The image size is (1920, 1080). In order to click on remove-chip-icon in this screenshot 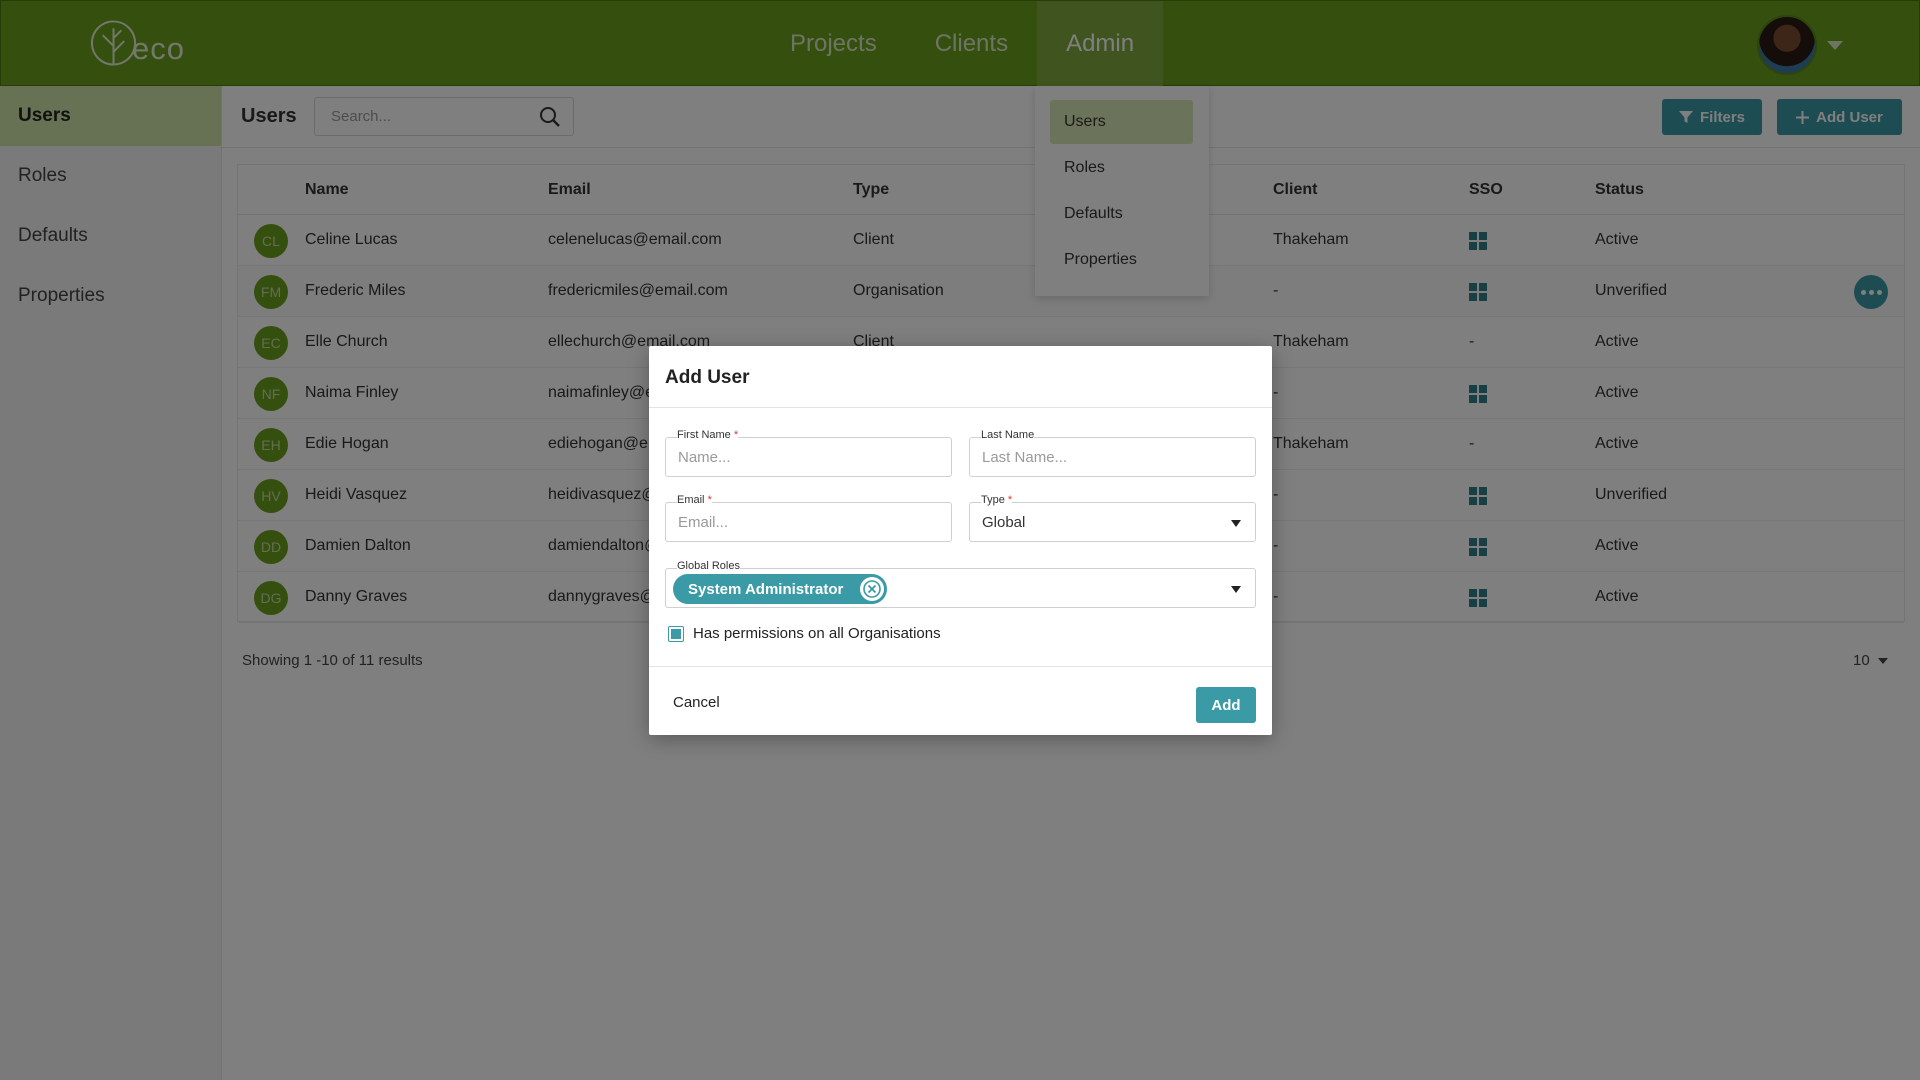, I will do `click(872, 589)`.